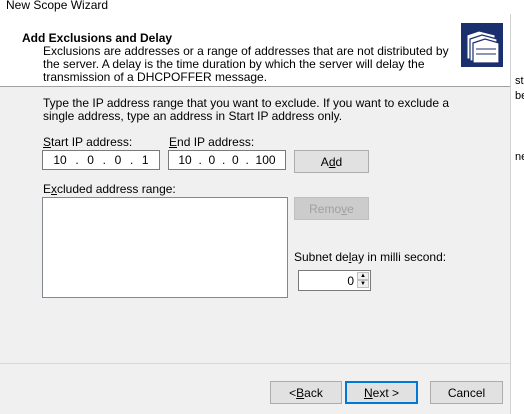 This screenshot has height=414, width=524. I want to click on footer-divider, so click(255, 363).